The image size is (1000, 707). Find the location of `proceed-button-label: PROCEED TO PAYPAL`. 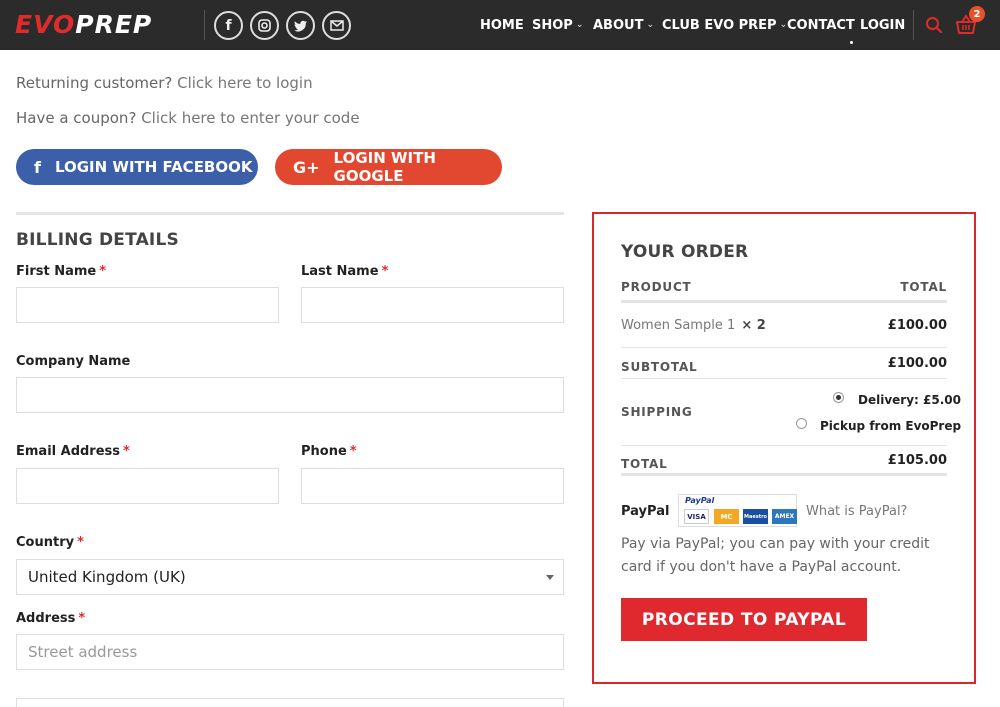

proceed-button-label: PROCEED TO PAYPAL is located at coordinates (744, 619).